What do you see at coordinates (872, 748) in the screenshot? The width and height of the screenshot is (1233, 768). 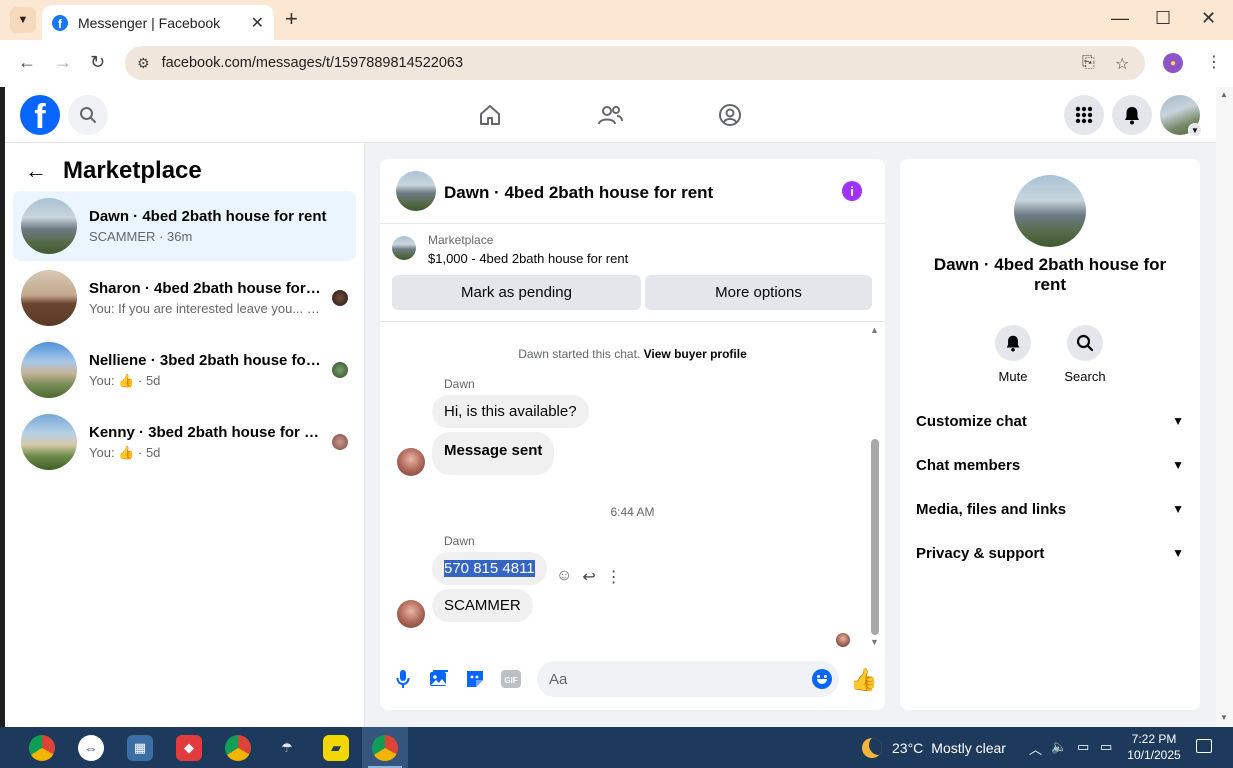 I see `moon-icon` at bounding box center [872, 748].